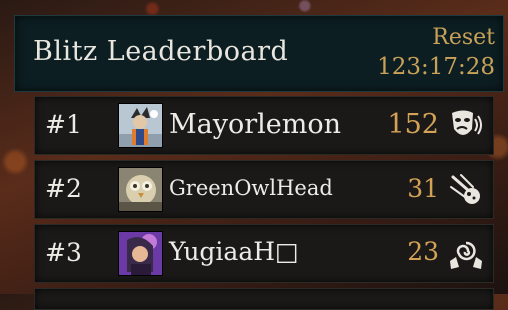 The image size is (508, 310). Describe the element at coordinates (251, 188) in the screenshot. I see `player-name: GreenOwlHead` at that location.